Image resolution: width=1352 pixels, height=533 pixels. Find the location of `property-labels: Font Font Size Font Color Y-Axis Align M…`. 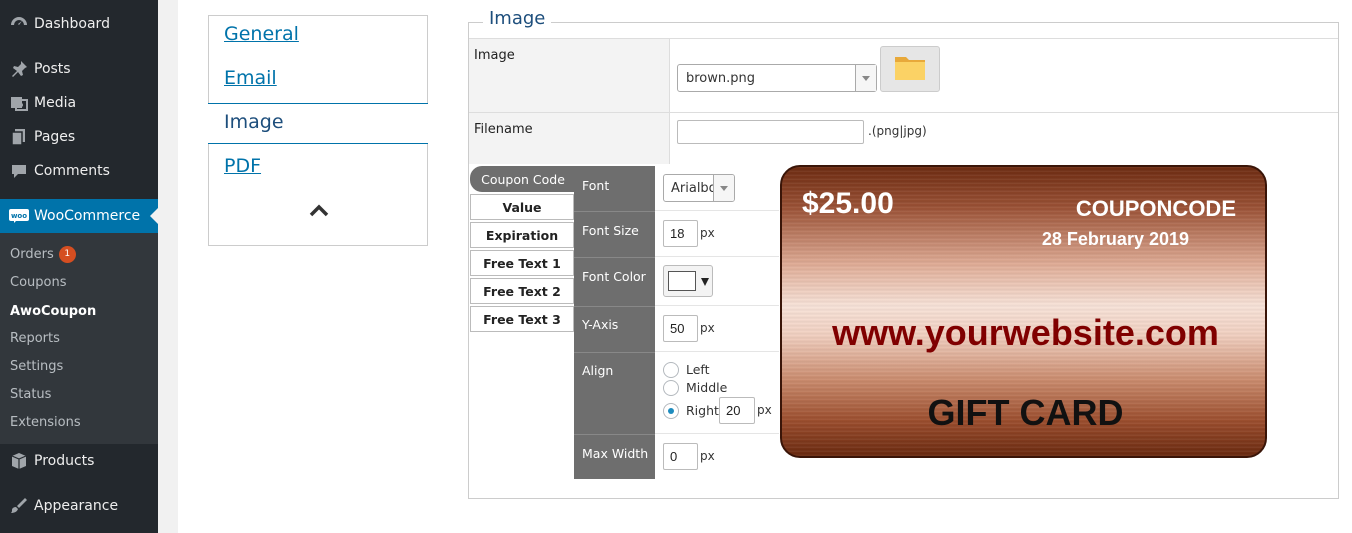

property-labels: Font Font Size Font Color Y-Axis Align M… is located at coordinates (614, 322).